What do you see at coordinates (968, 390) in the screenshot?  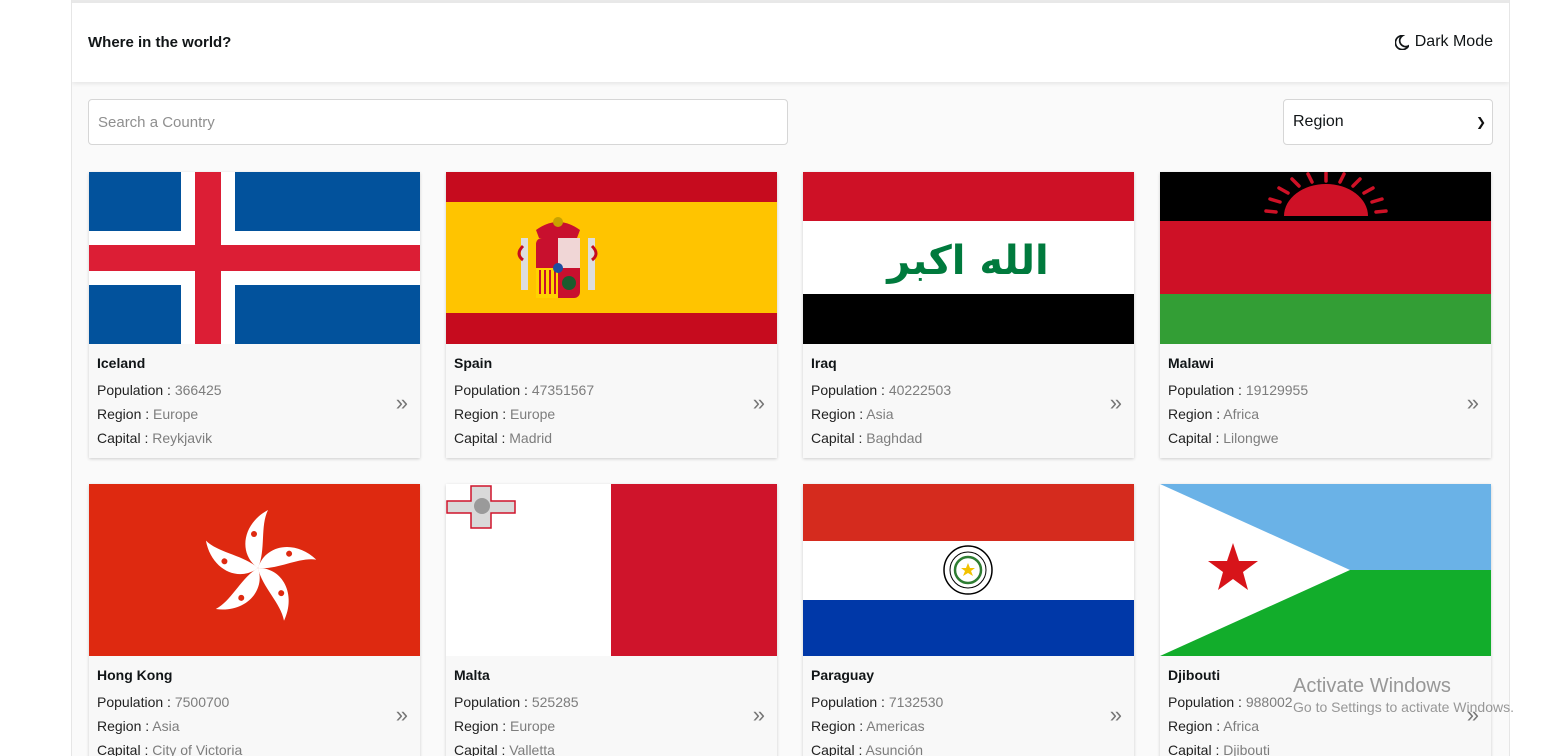 I see `population-row: Population : 40222503` at bounding box center [968, 390].